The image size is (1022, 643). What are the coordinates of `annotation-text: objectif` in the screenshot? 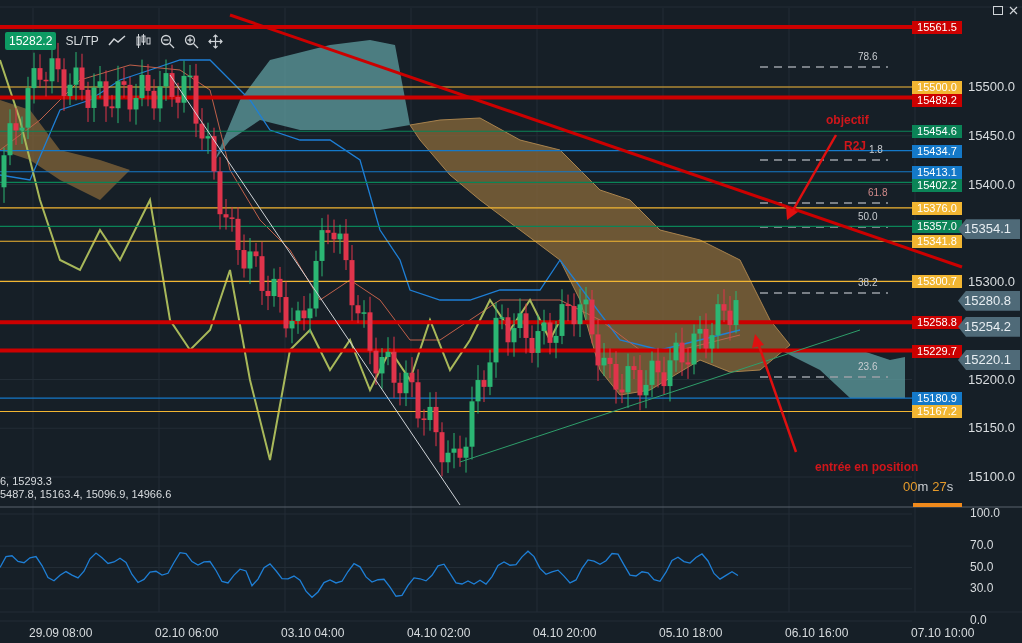 It's located at (847, 120).